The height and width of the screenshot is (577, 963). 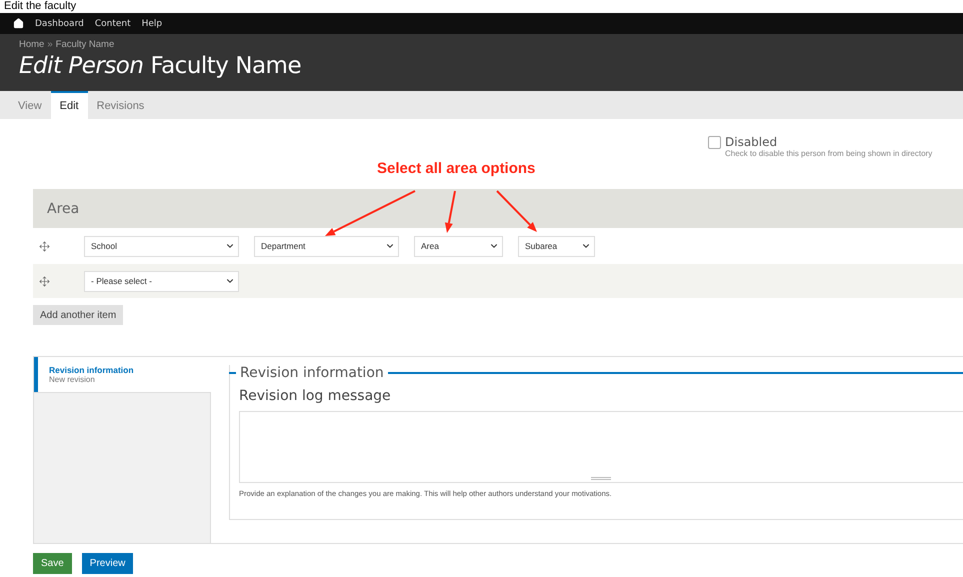 I want to click on select-dropdown: Department, so click(x=326, y=246).